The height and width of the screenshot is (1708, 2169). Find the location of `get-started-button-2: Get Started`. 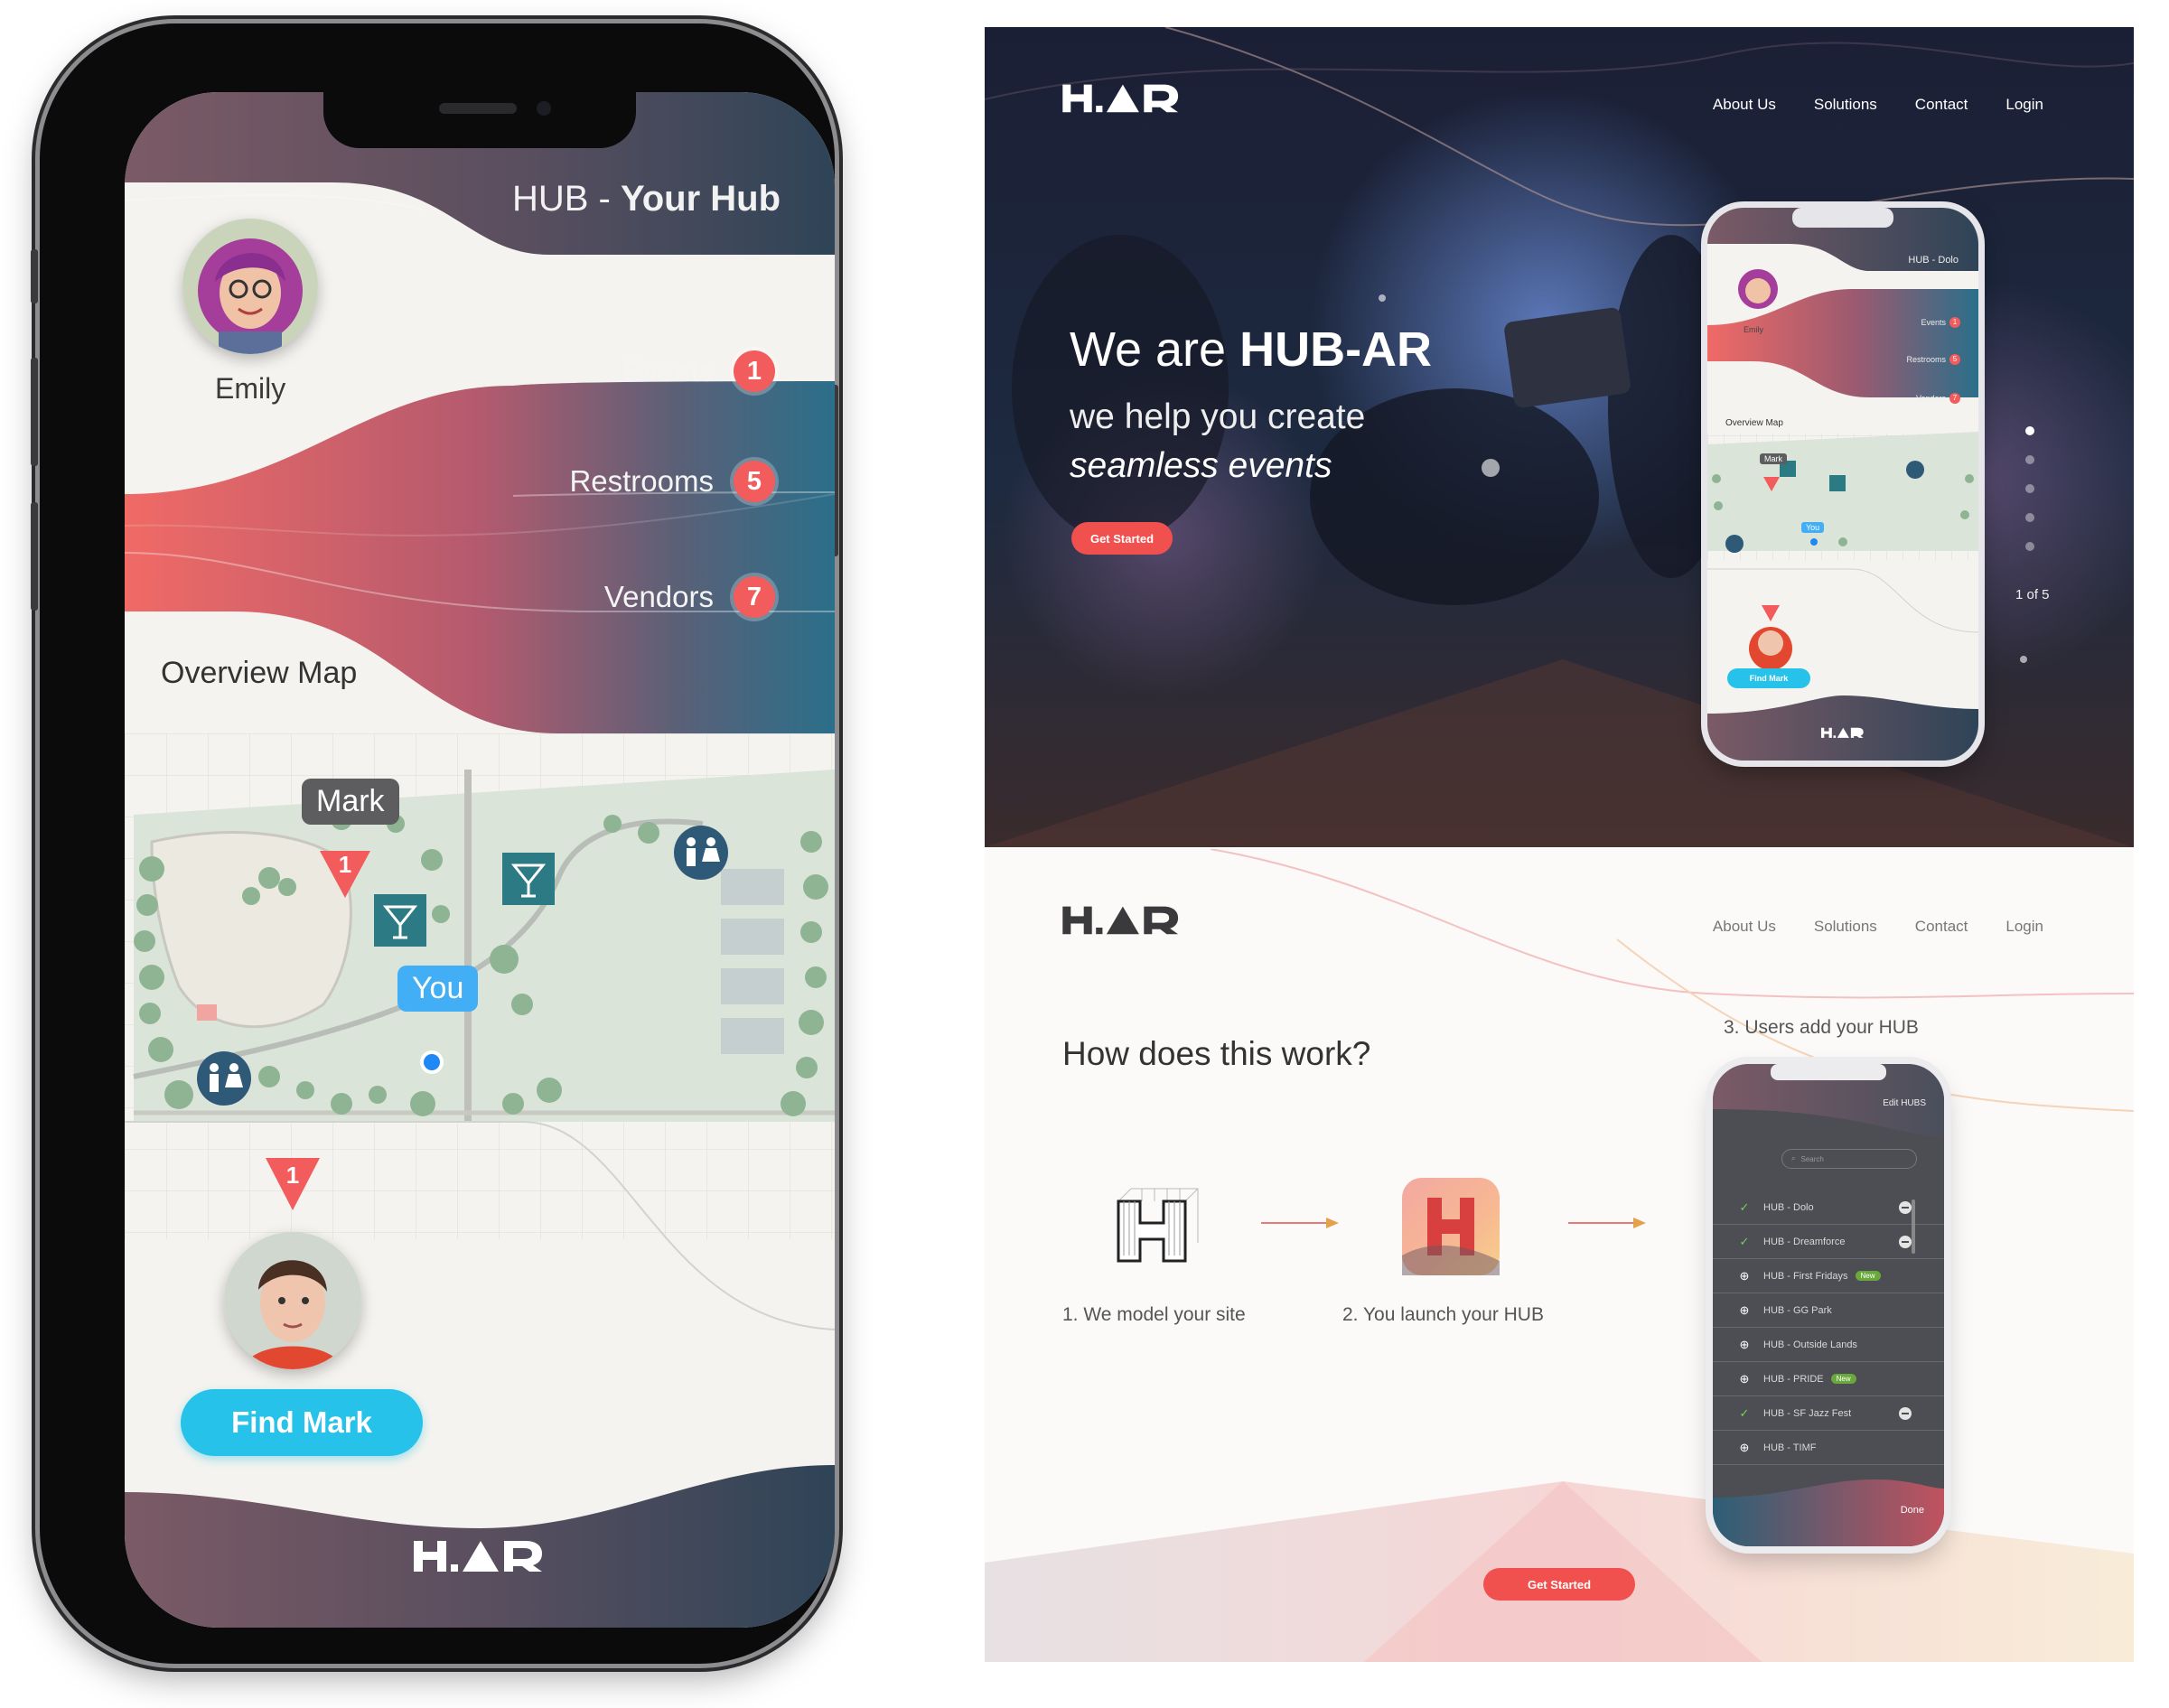

get-started-button-2: Get Started is located at coordinates (1559, 1585).